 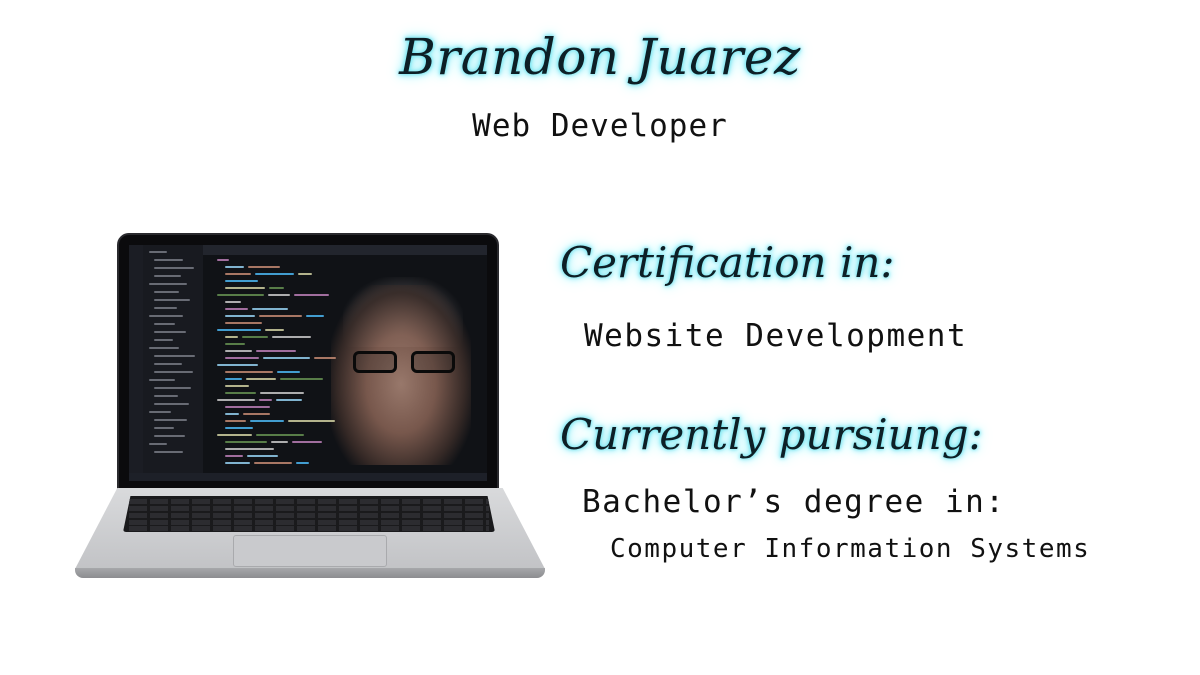 What do you see at coordinates (850, 549) in the screenshot?
I see `major-label: Computer Information Systems` at bounding box center [850, 549].